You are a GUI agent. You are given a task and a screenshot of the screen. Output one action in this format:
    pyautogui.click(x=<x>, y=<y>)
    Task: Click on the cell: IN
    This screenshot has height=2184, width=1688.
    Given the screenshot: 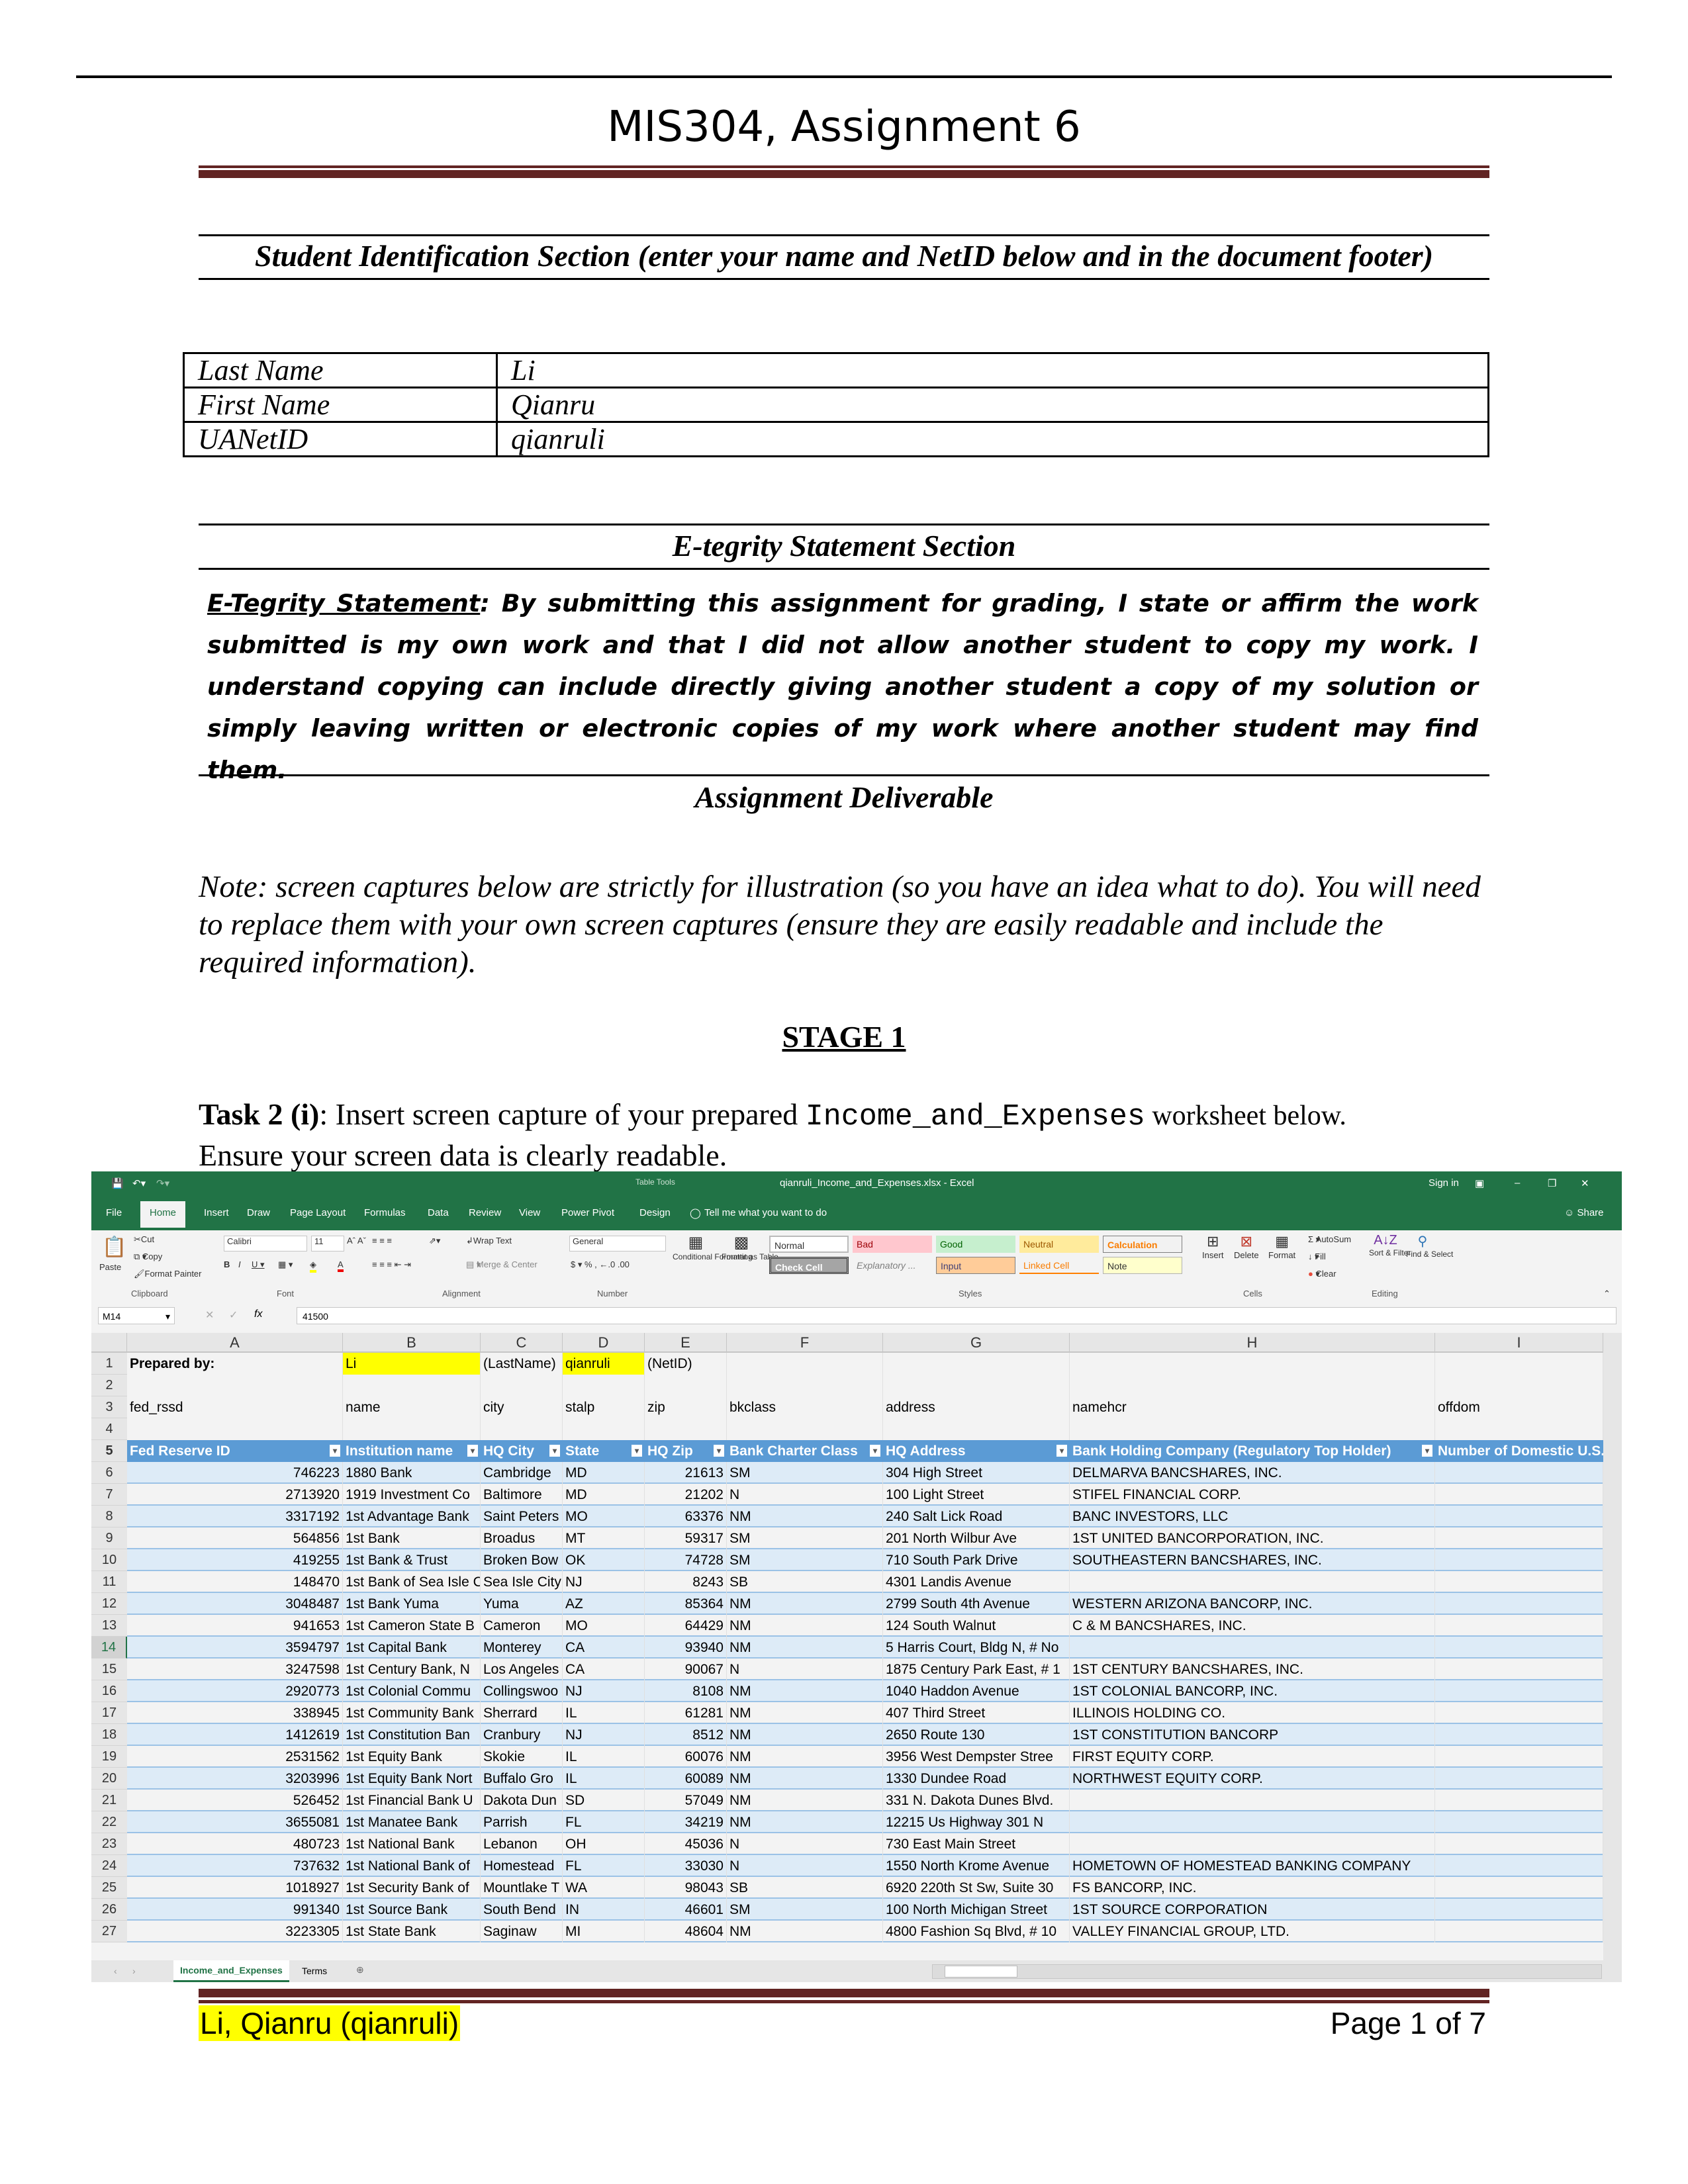 What is the action you would take?
    pyautogui.click(x=604, y=1910)
    